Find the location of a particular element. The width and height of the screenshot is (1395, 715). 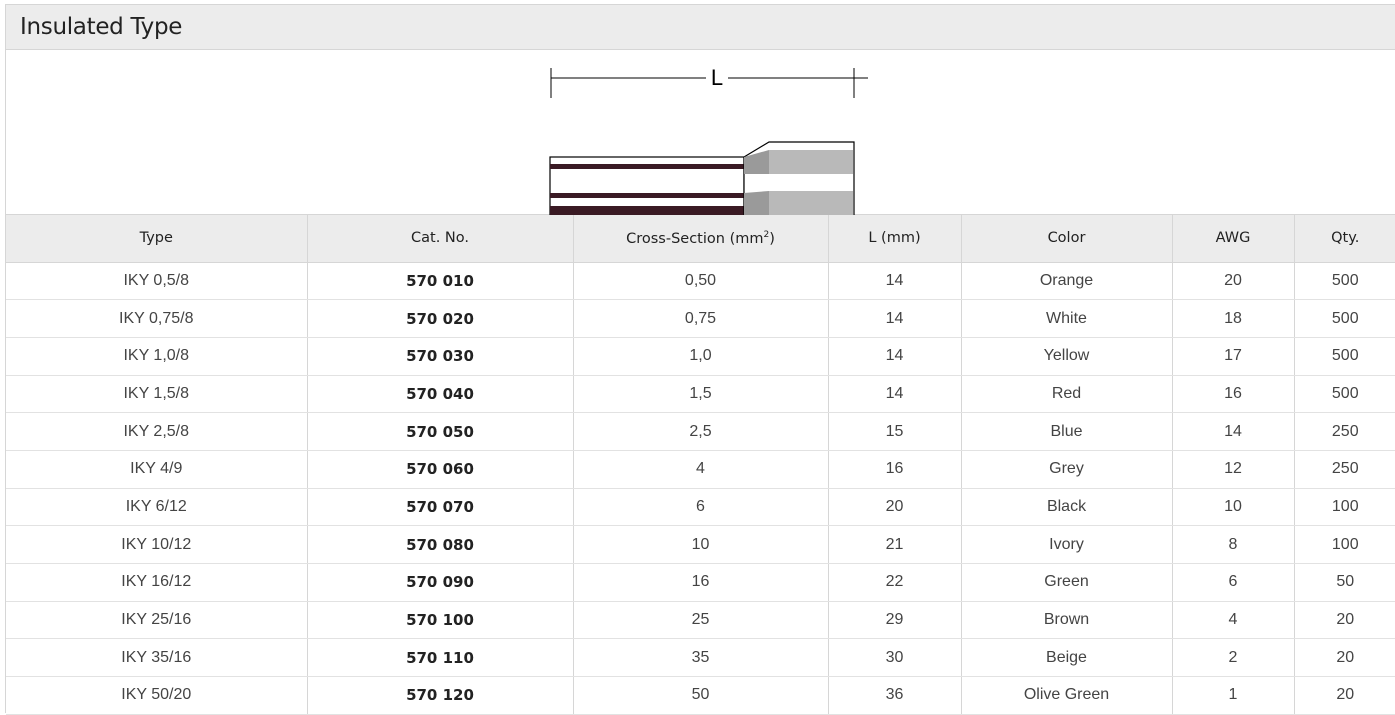

cell-awg: 14 is located at coordinates (1233, 431).